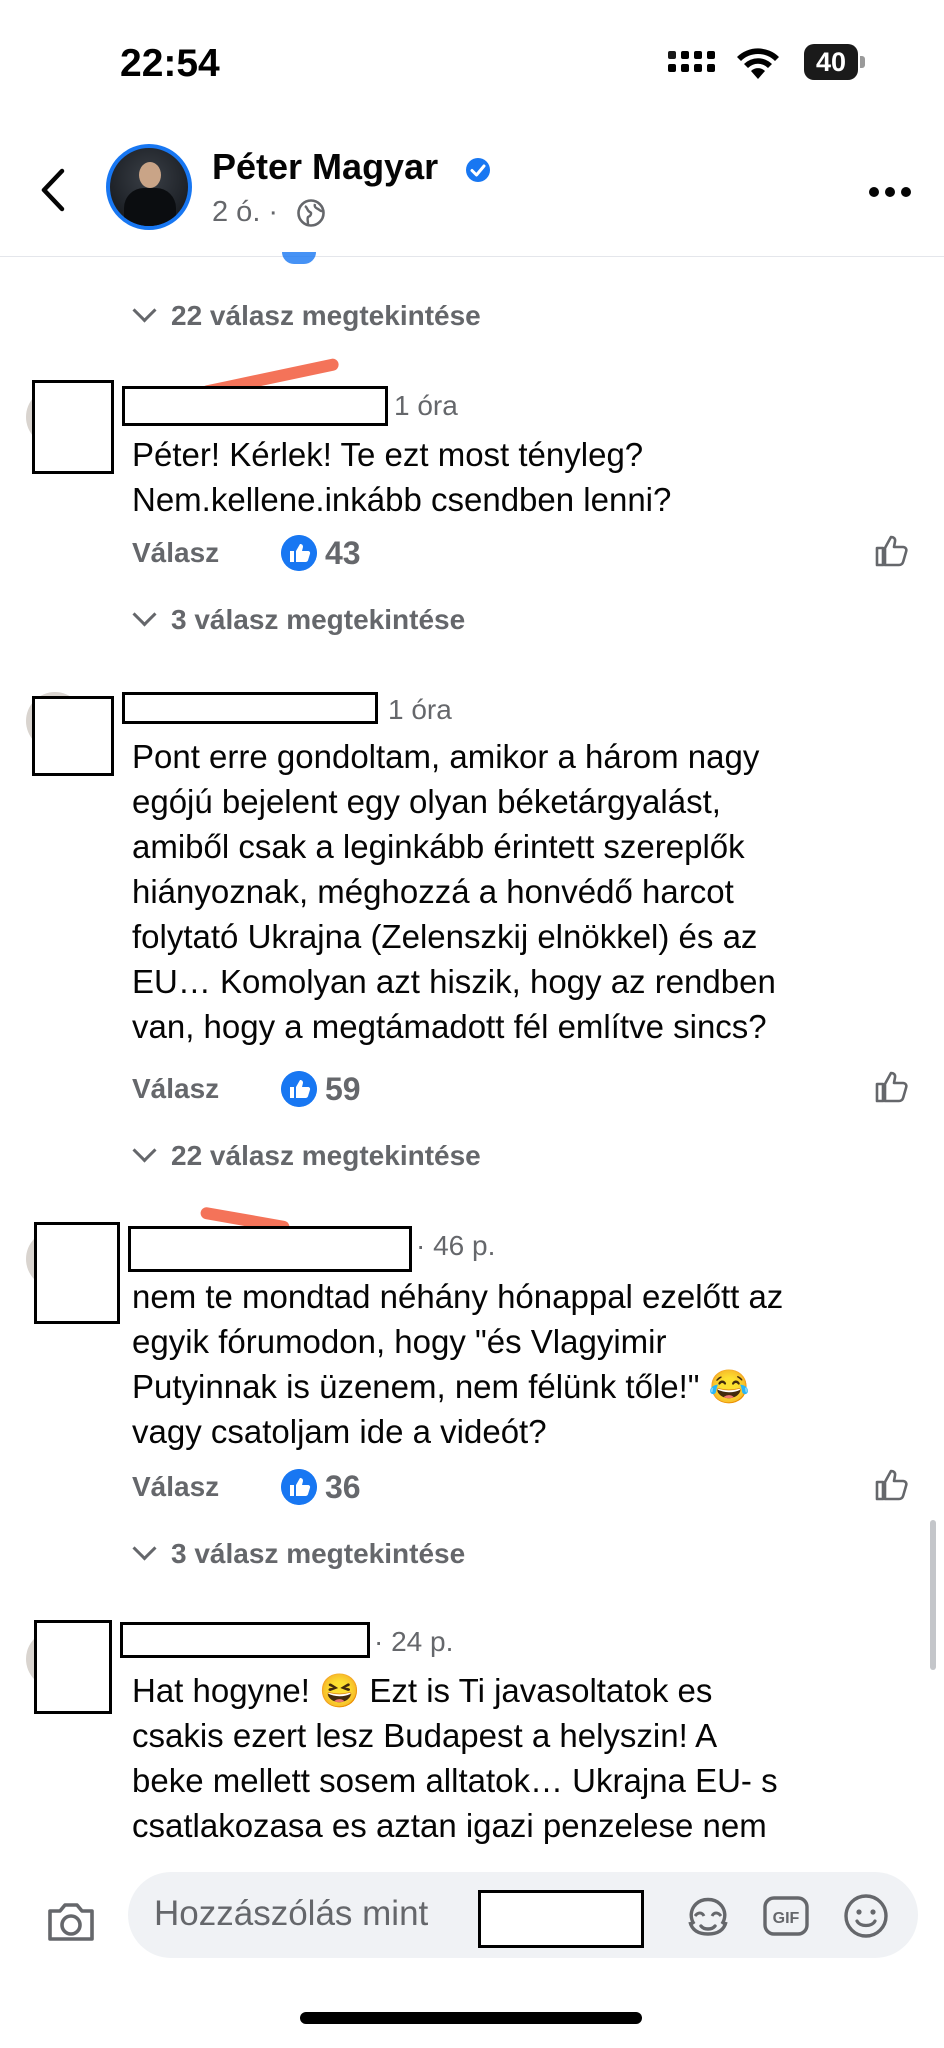  What do you see at coordinates (478, 170) in the screenshot?
I see `verified-badge-icon` at bounding box center [478, 170].